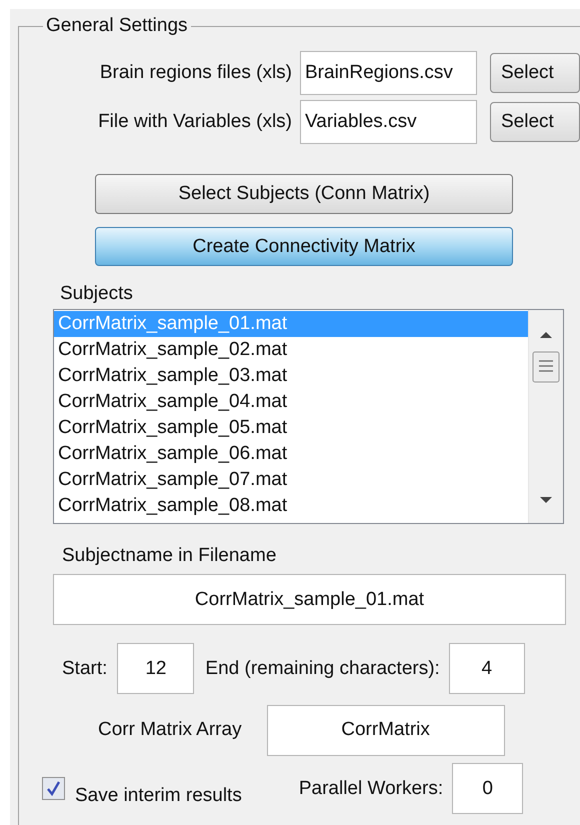  What do you see at coordinates (291, 402) in the screenshot?
I see `list-item: CorrMatrix_sample_04.mat` at bounding box center [291, 402].